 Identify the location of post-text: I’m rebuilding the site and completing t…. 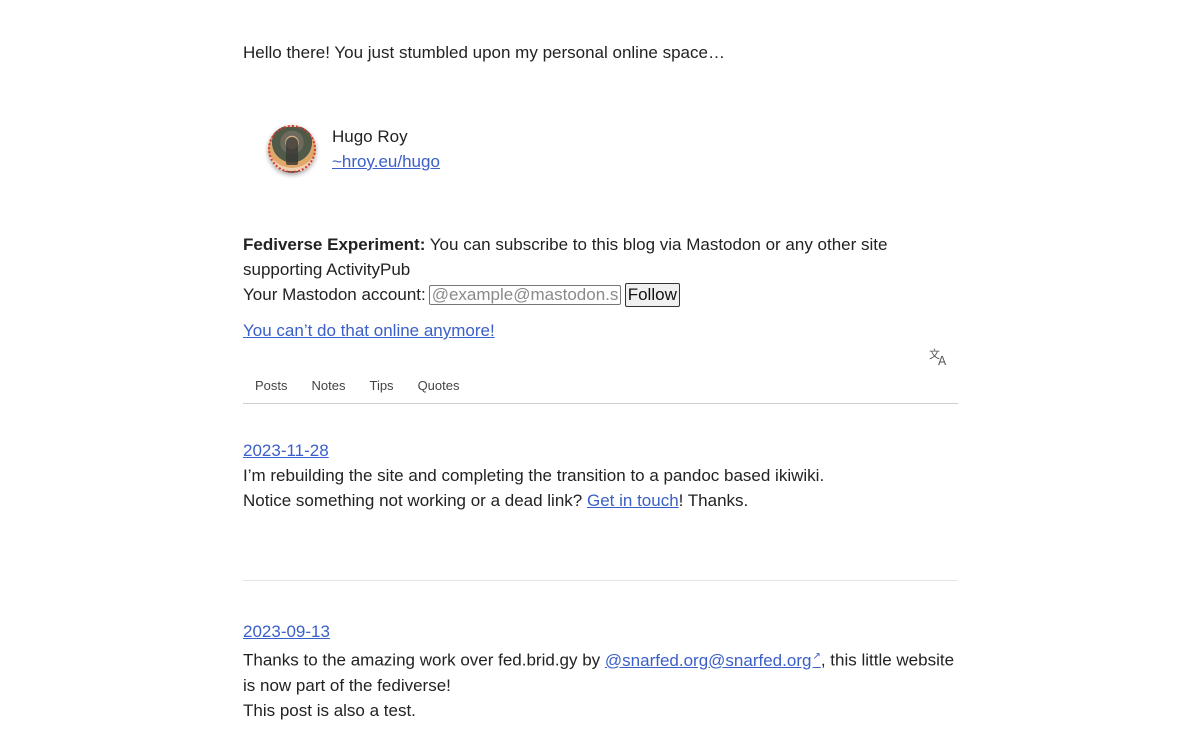
(534, 475).